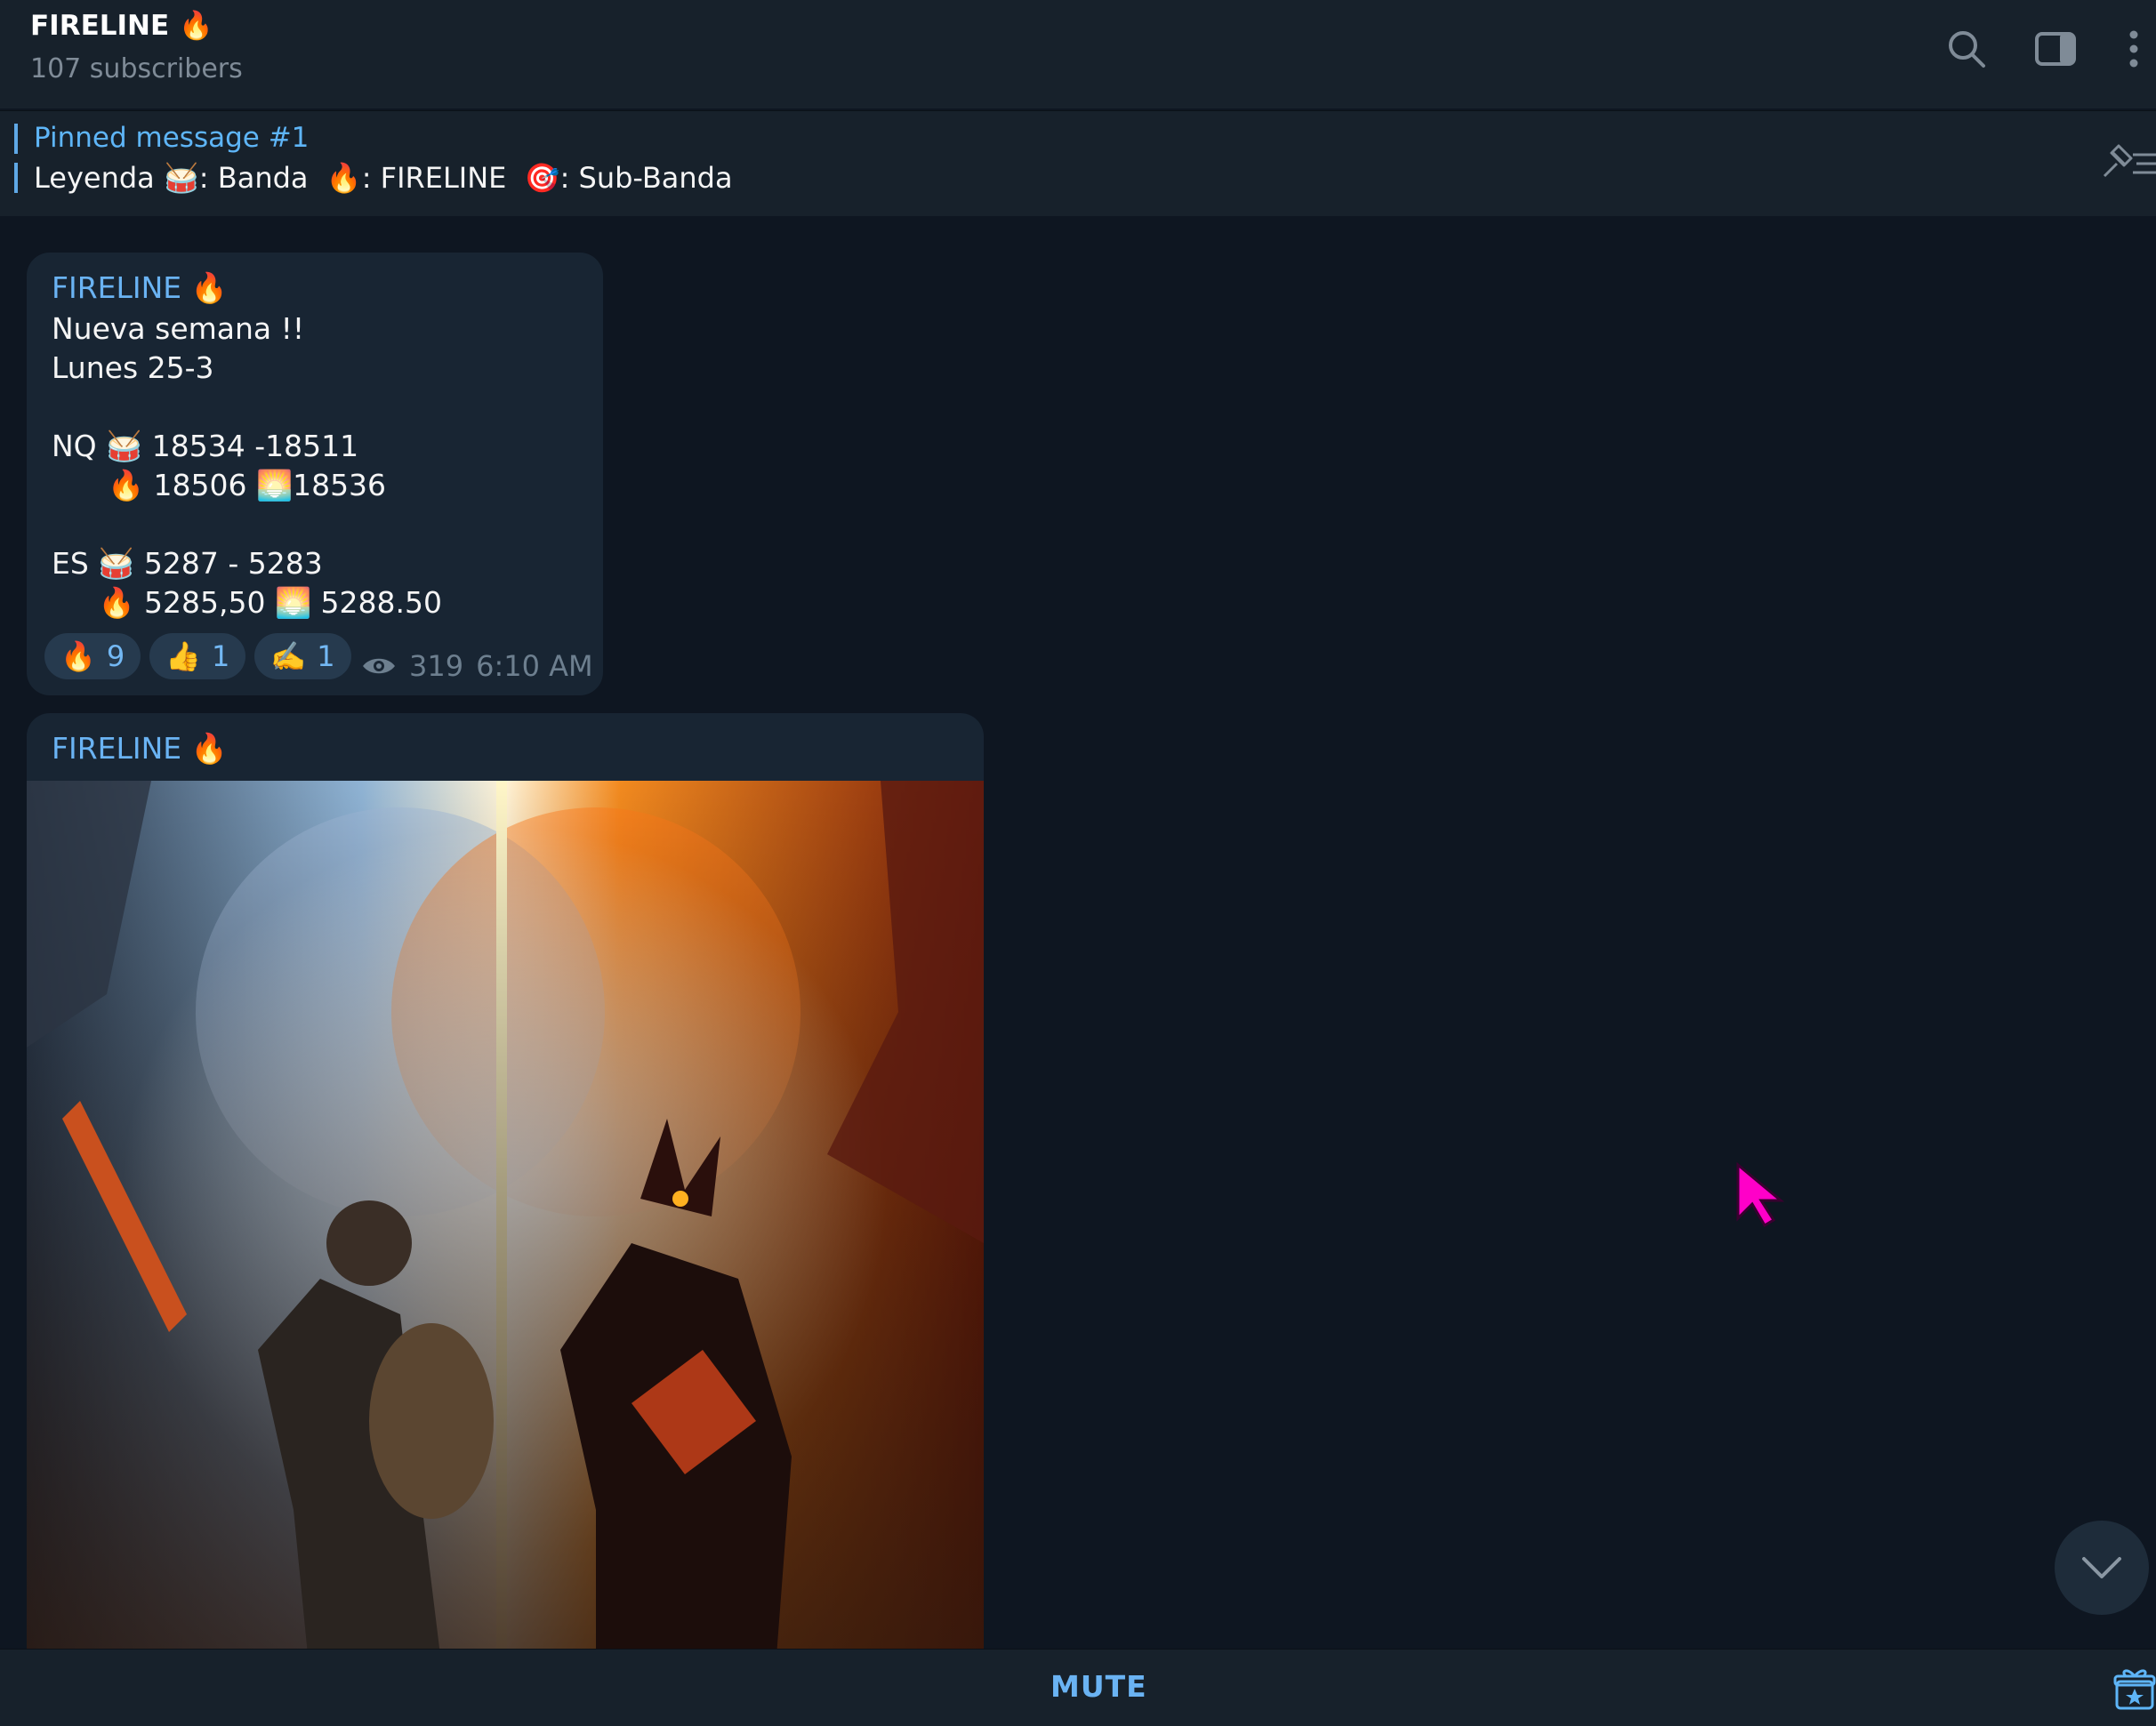 This screenshot has height=1726, width=2156. I want to click on mute-button: MUTE, so click(1098, 1687).